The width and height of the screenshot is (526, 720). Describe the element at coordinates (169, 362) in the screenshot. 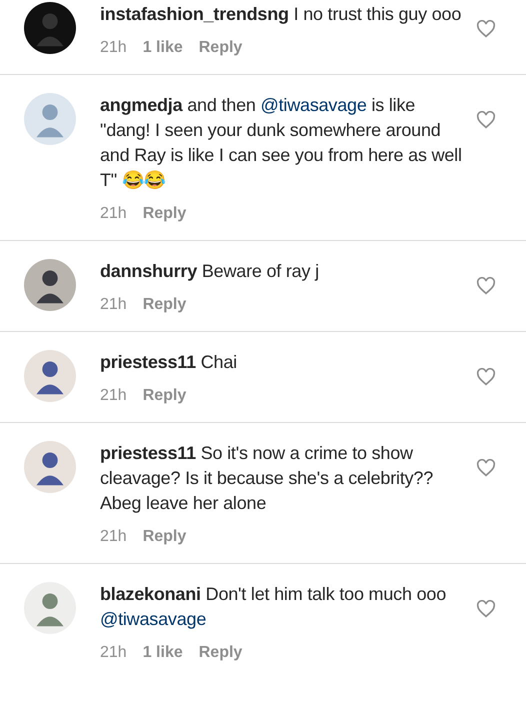

I see `comment-text: priestess11 Chai` at that location.